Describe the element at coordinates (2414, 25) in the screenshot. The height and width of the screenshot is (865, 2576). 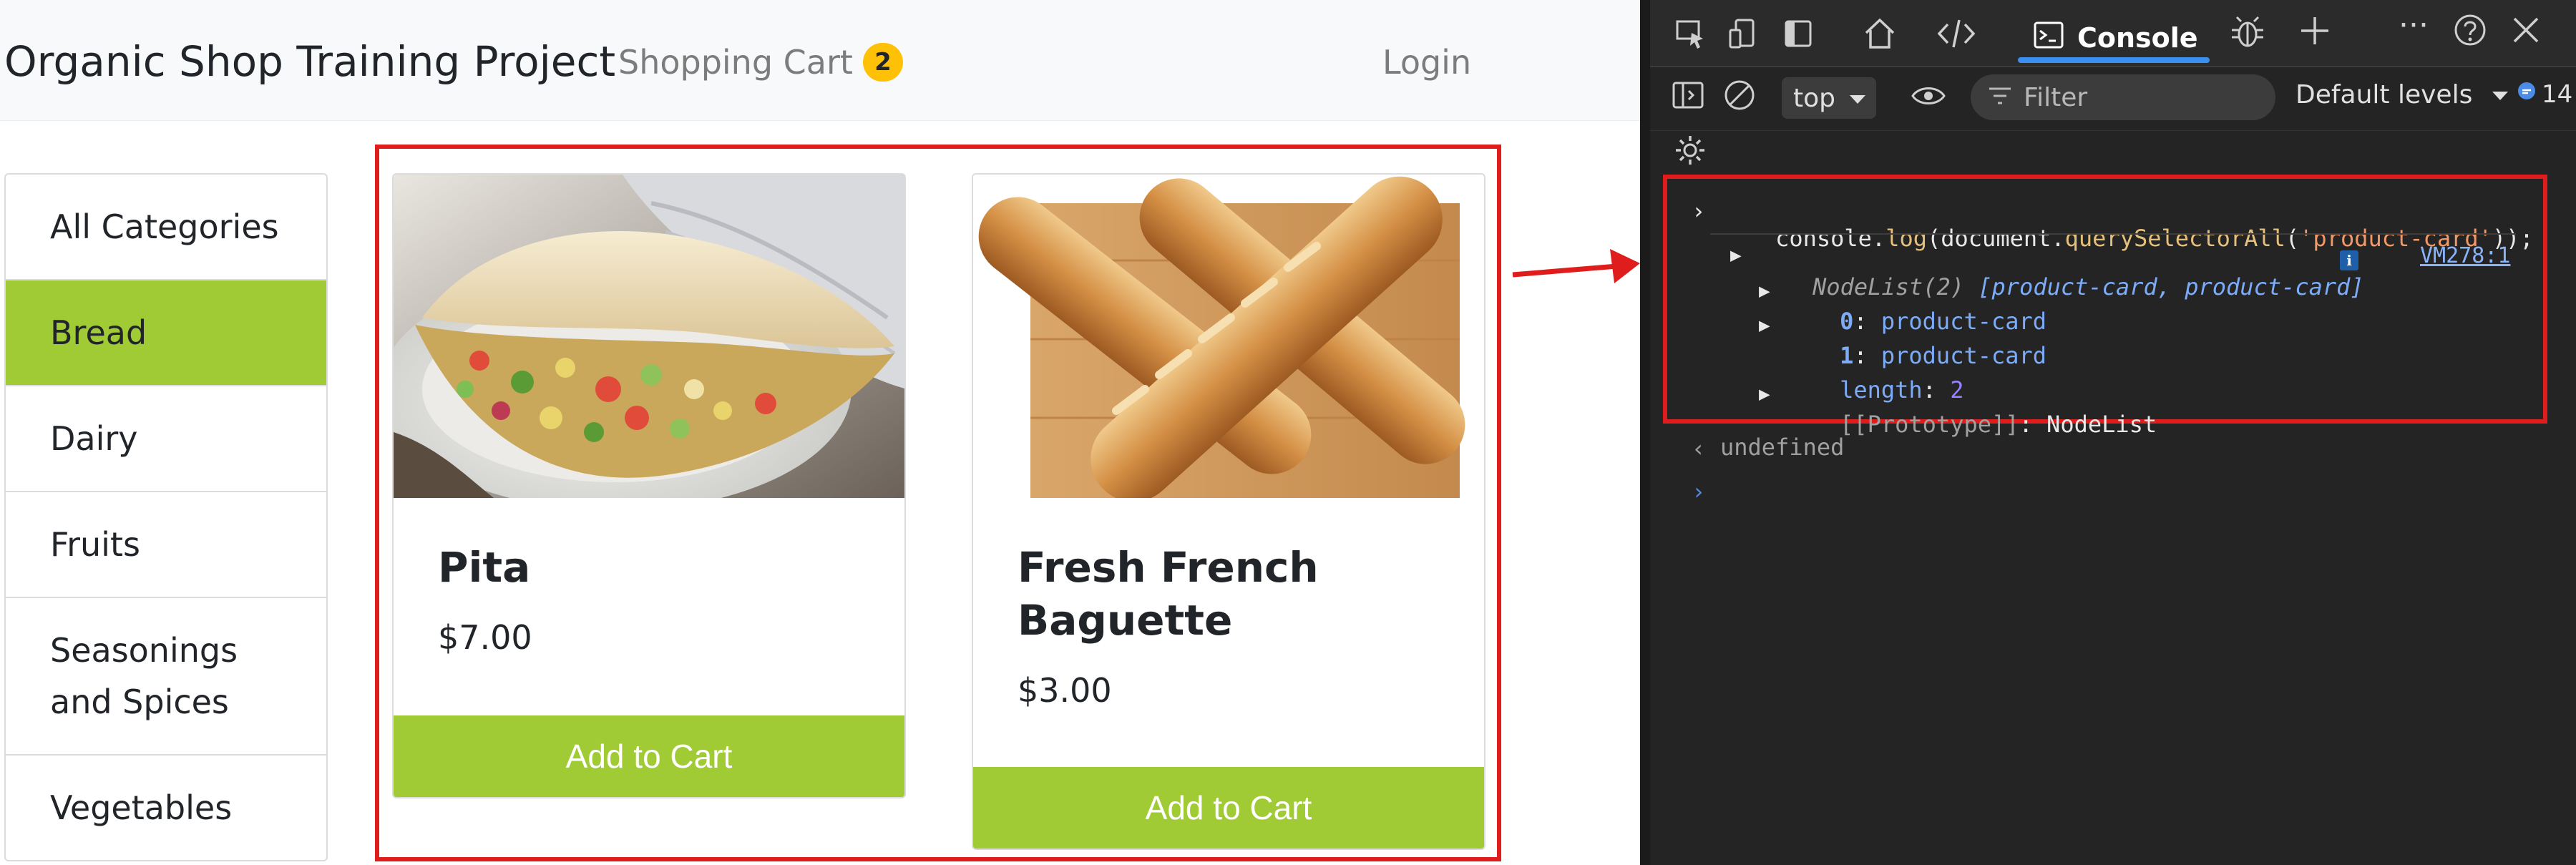
I see `more-icon: ···` at that location.